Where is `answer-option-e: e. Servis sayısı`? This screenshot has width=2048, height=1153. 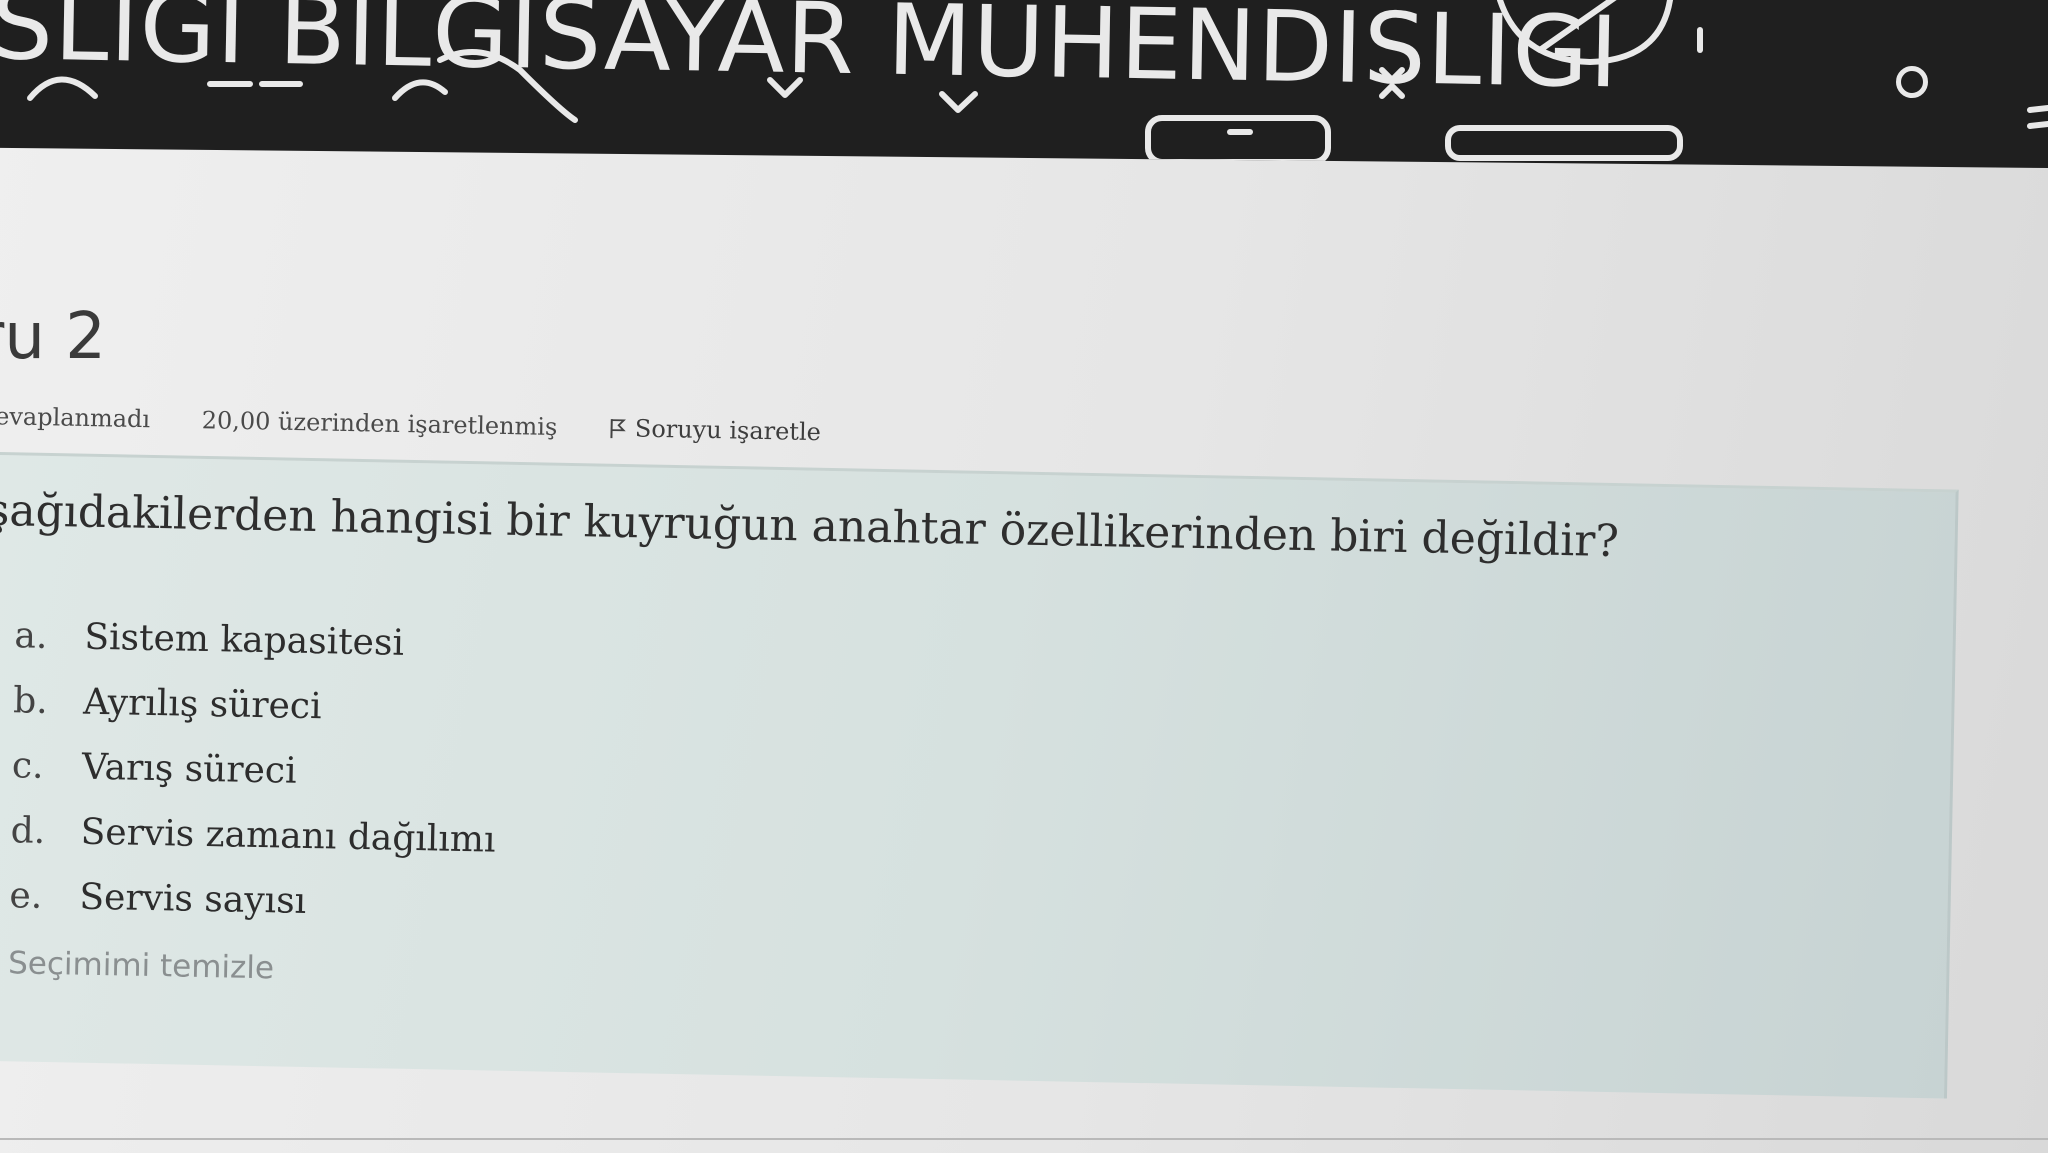
answer-option-e: e. Servis sayısı is located at coordinates (252, 912).